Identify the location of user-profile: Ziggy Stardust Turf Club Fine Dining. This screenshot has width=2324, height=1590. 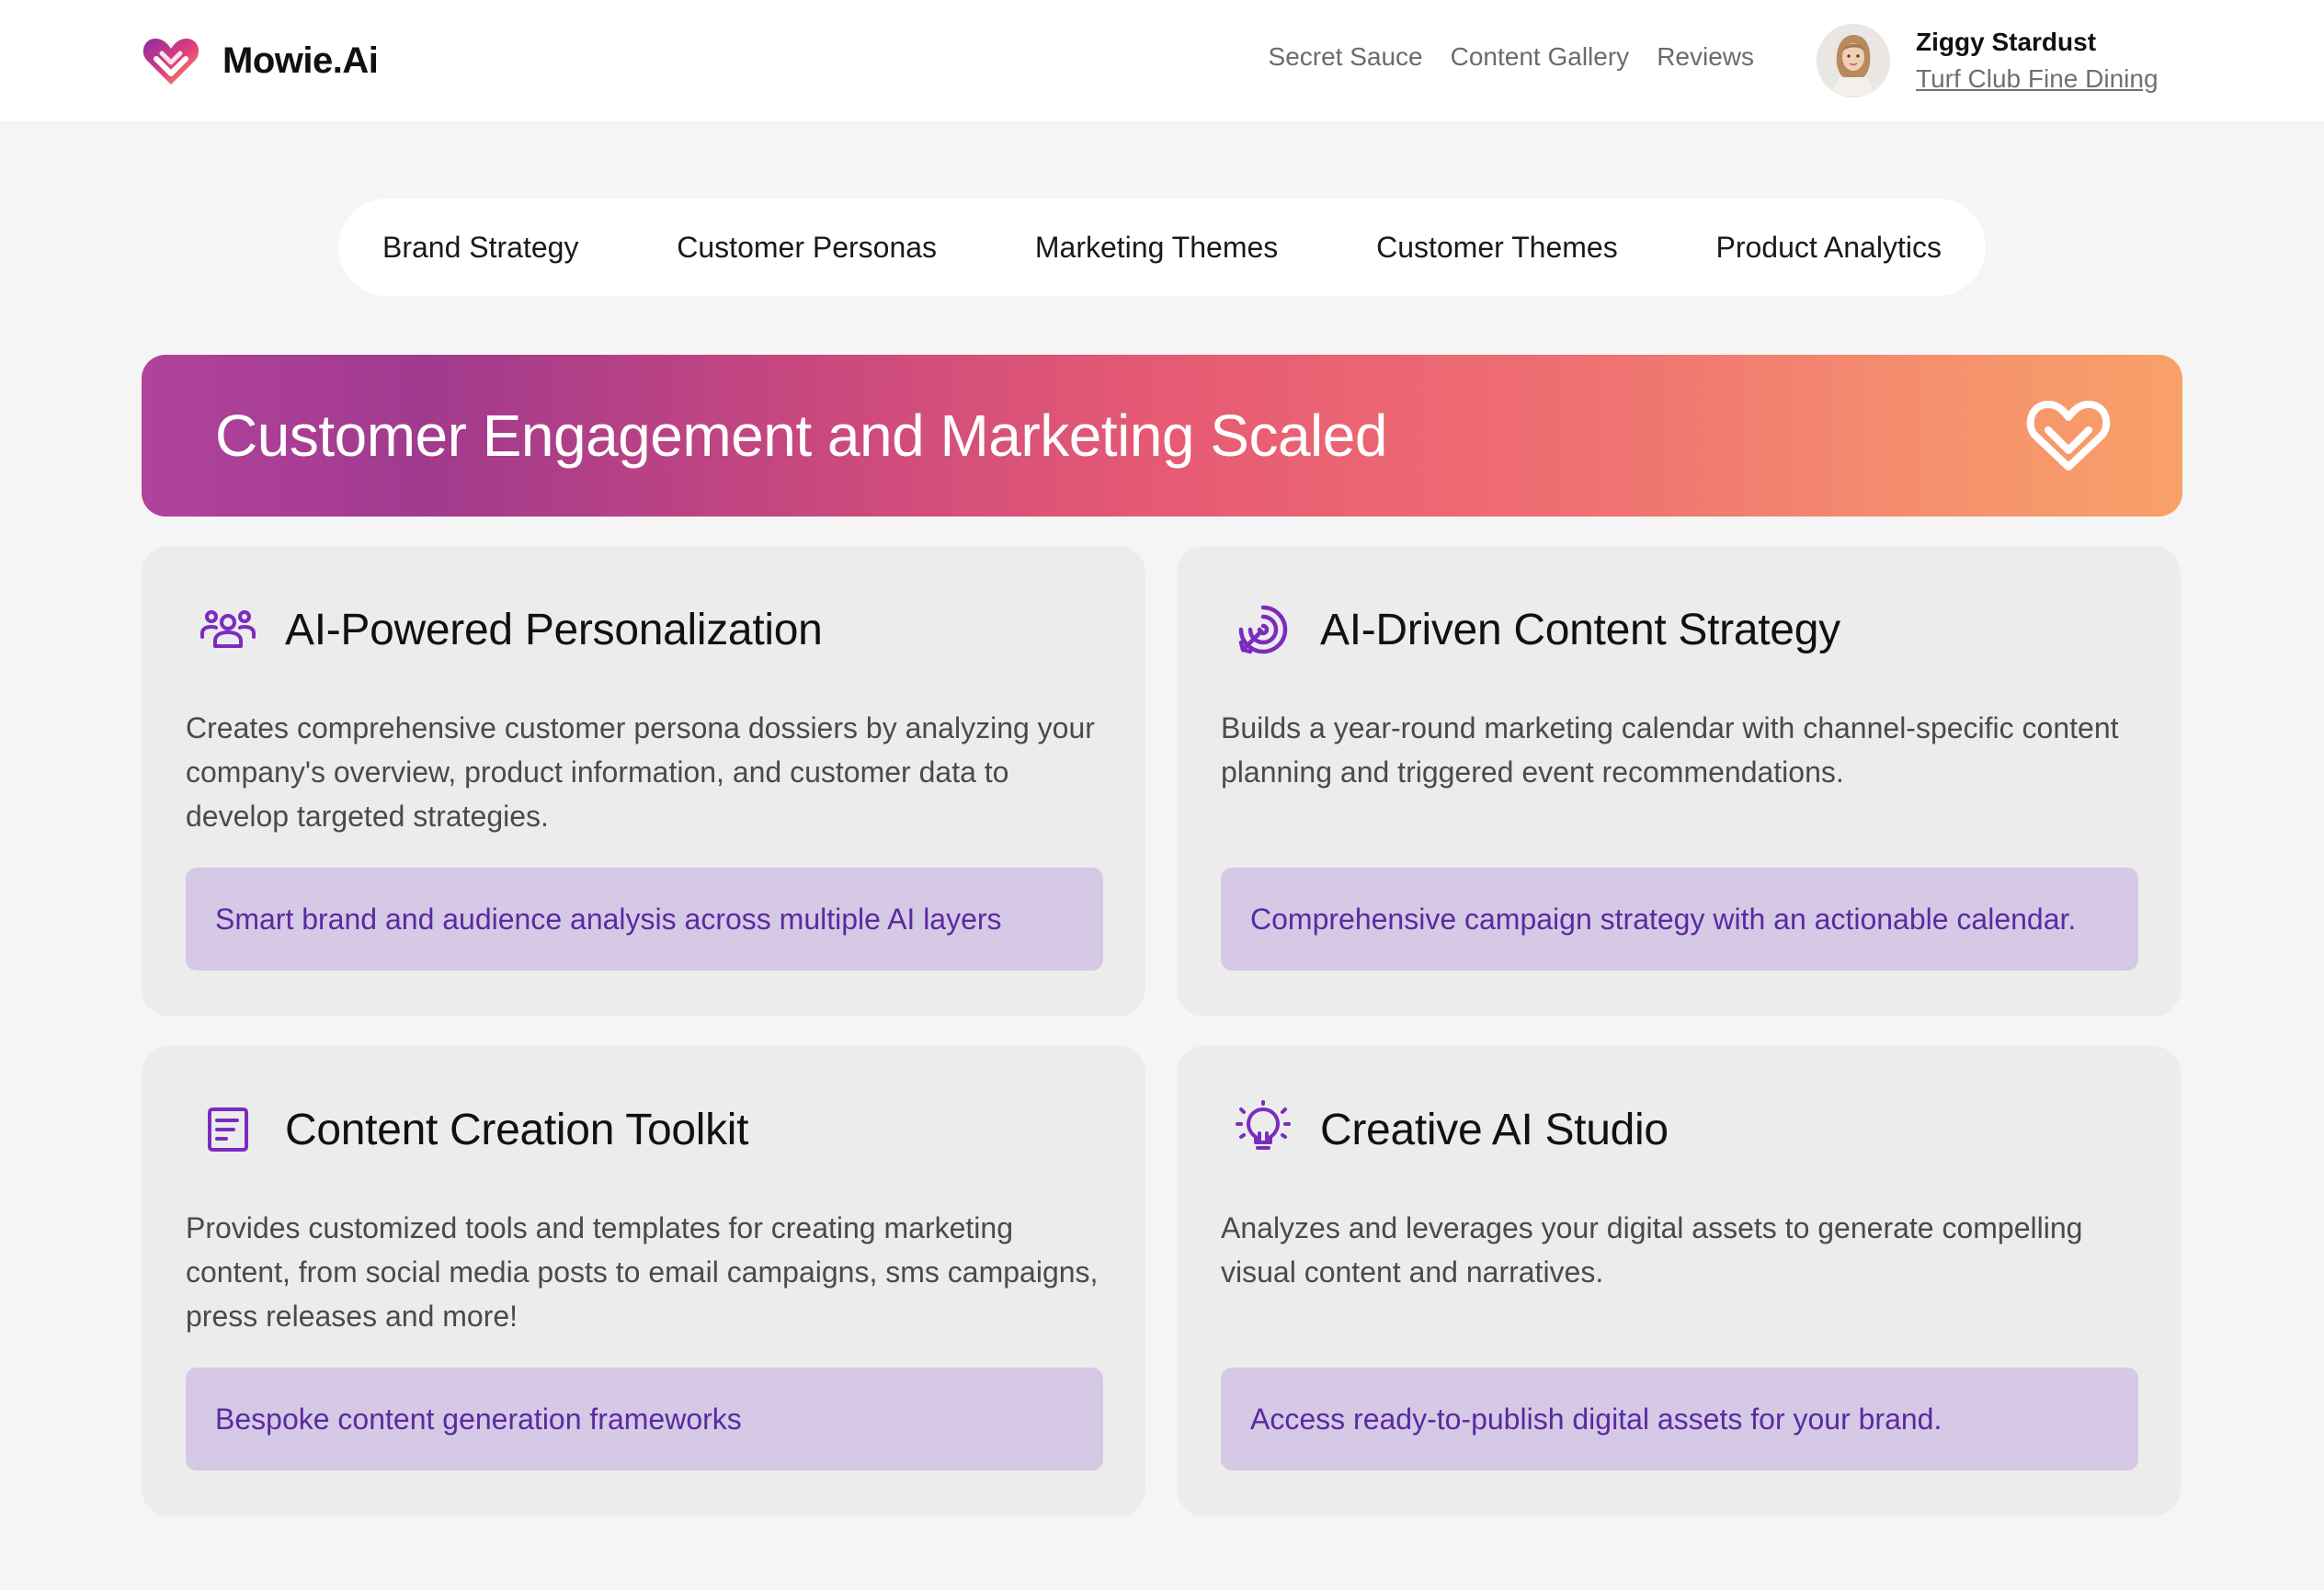
(1988, 61).